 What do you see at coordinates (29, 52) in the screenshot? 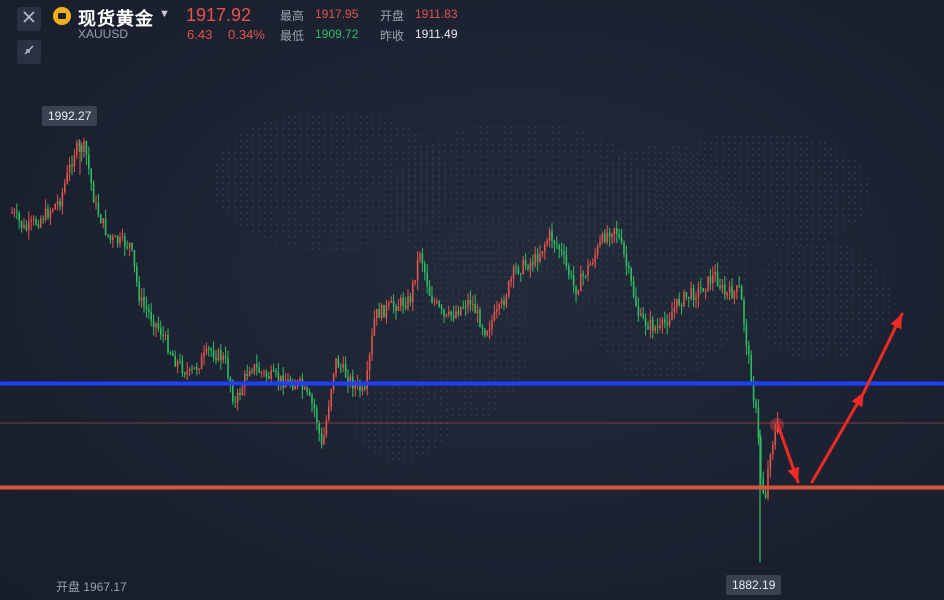
I see `collapse-button` at bounding box center [29, 52].